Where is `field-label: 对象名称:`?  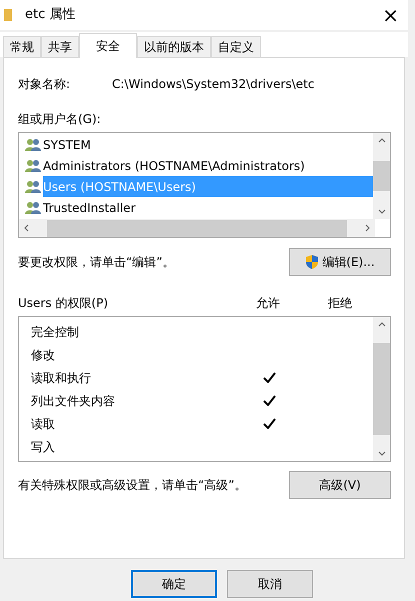
field-label: 对象名称: is located at coordinates (45, 84).